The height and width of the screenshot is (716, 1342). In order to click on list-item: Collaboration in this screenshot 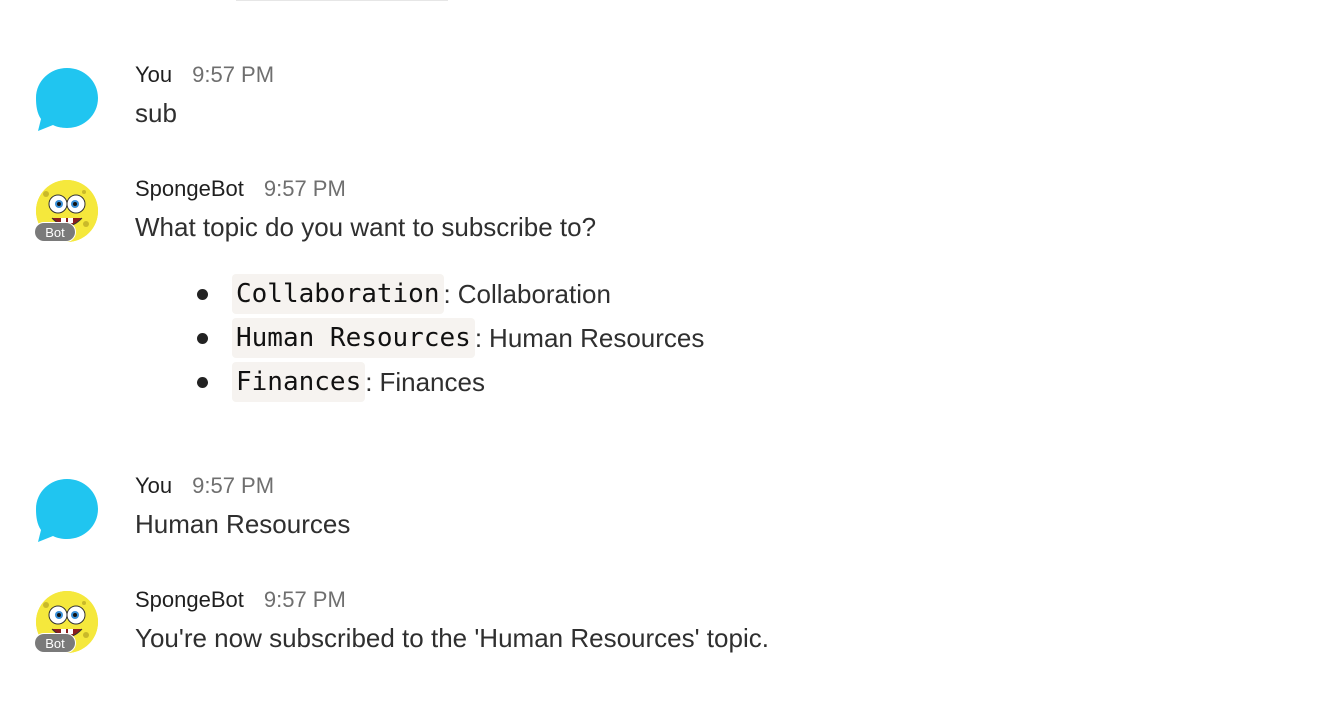, I will do `click(449, 294)`.